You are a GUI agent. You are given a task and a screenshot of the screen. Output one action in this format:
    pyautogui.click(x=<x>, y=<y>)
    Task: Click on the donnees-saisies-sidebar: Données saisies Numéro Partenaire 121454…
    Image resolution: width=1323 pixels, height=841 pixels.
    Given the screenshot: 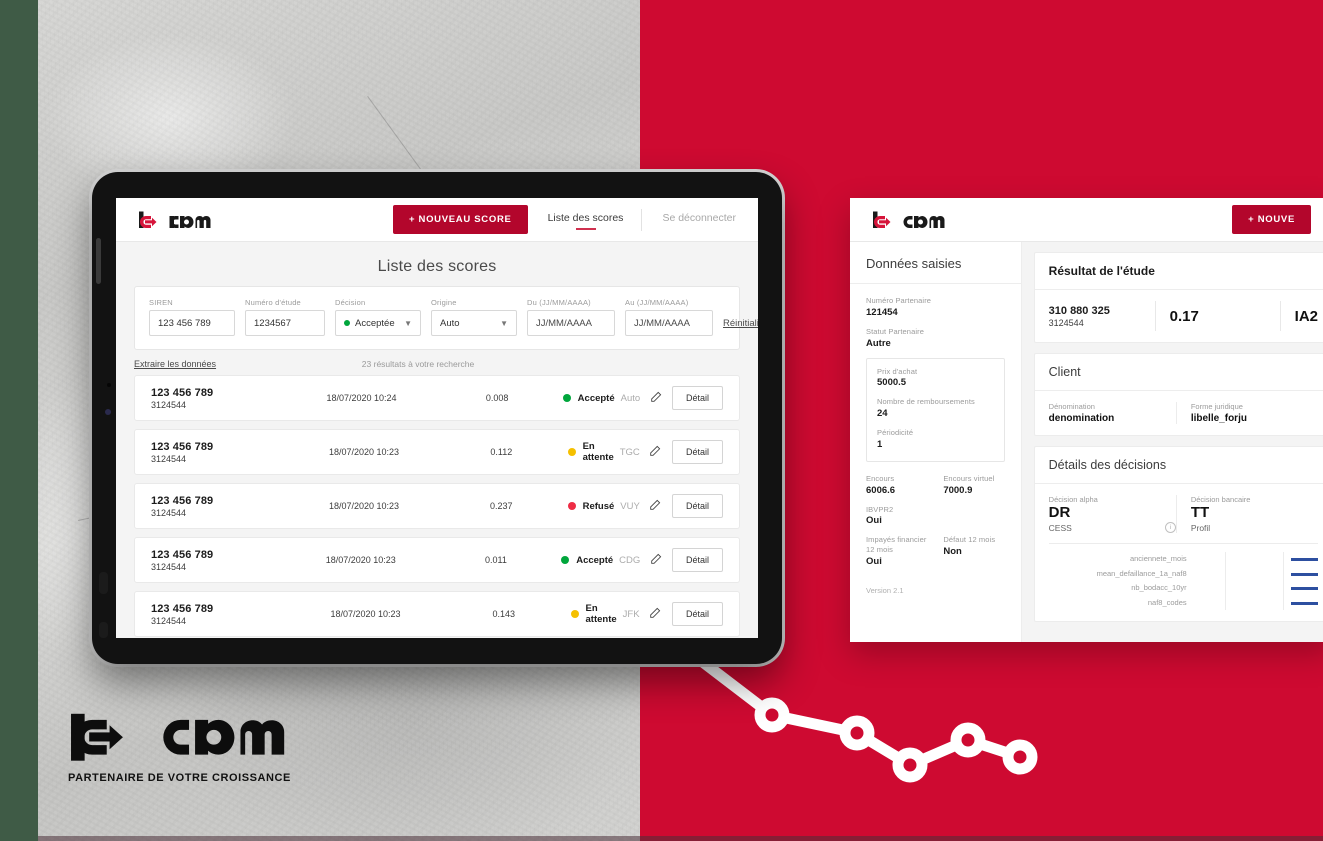 What is the action you would take?
    pyautogui.click(x=936, y=442)
    